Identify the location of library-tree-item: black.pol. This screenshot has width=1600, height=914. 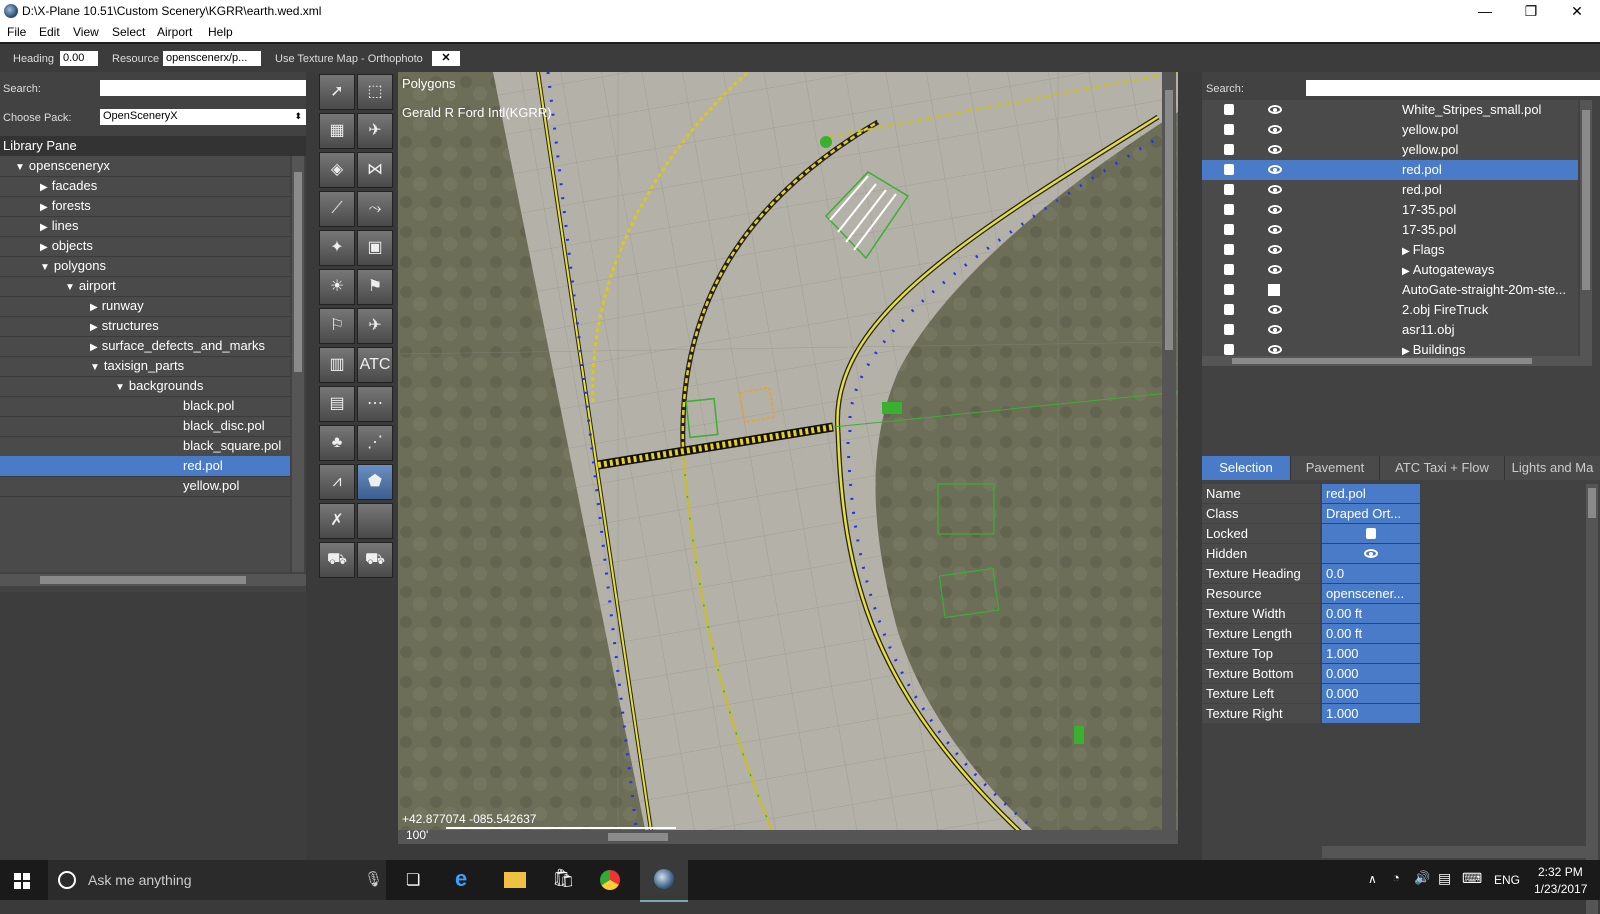
(145, 406).